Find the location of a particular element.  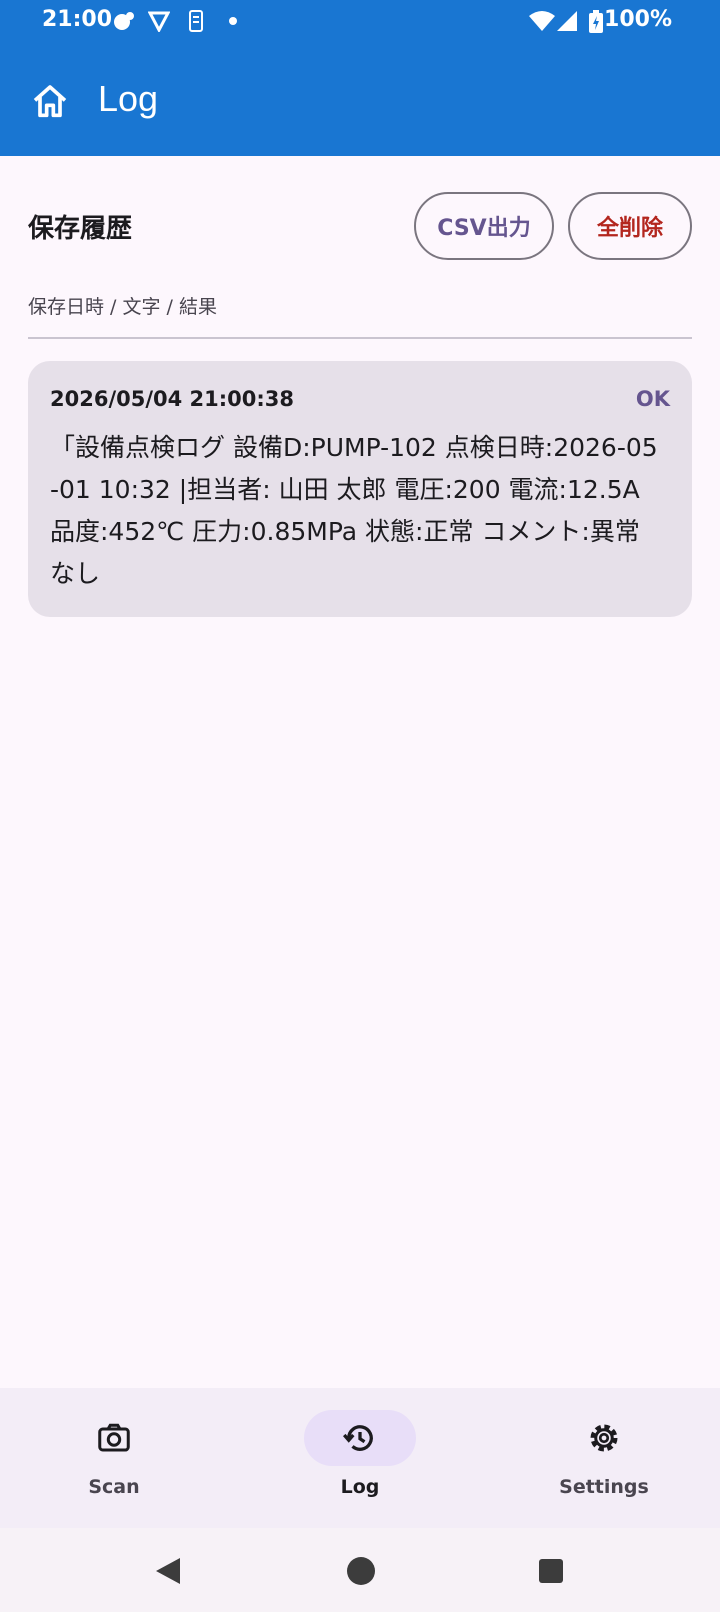

page-title: Log is located at coordinates (128, 98).